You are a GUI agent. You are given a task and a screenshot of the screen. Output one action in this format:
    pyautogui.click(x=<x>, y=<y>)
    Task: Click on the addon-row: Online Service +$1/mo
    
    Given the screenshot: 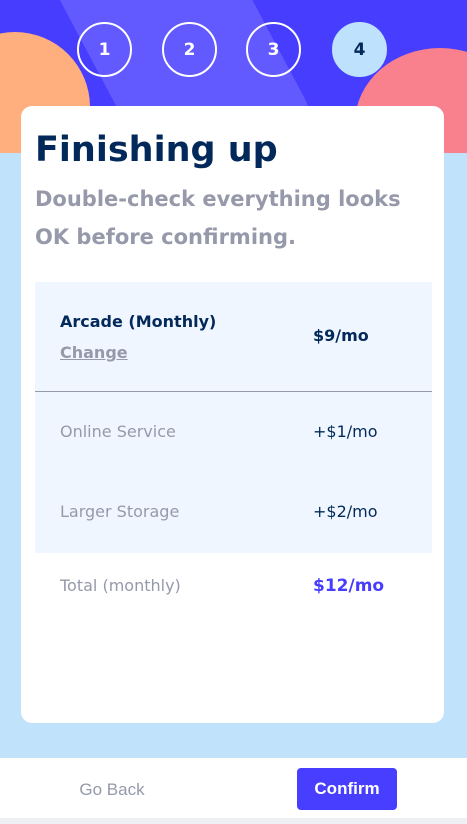 What is the action you would take?
    pyautogui.click(x=233, y=437)
    